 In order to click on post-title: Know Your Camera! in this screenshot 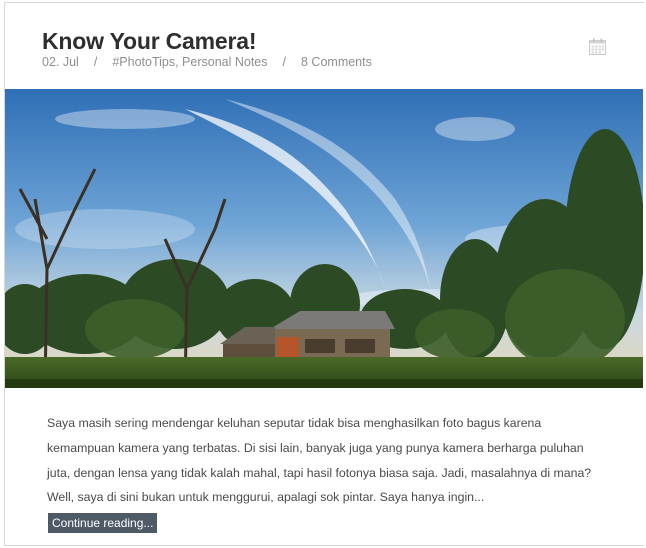, I will do `click(149, 41)`.